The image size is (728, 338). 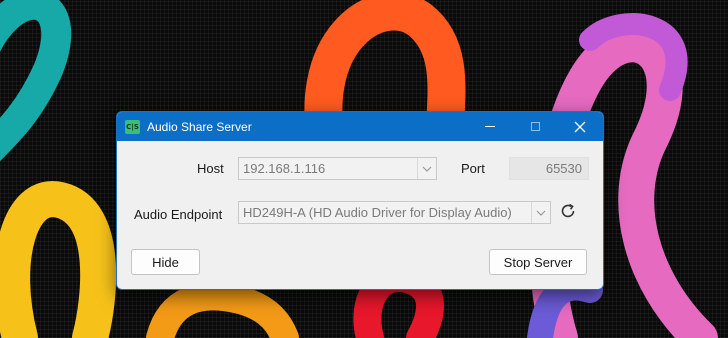 What do you see at coordinates (199, 127) in the screenshot?
I see `window-title: Audio Share Server` at bounding box center [199, 127].